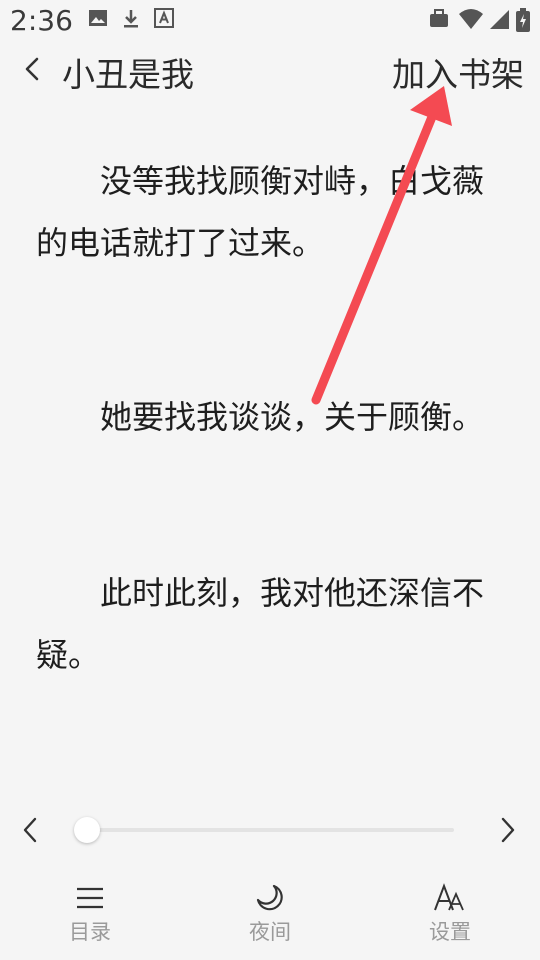 Image resolution: width=540 pixels, height=960 pixels. Describe the element at coordinates (270, 932) in the screenshot. I see `night-label: 夜间` at that location.